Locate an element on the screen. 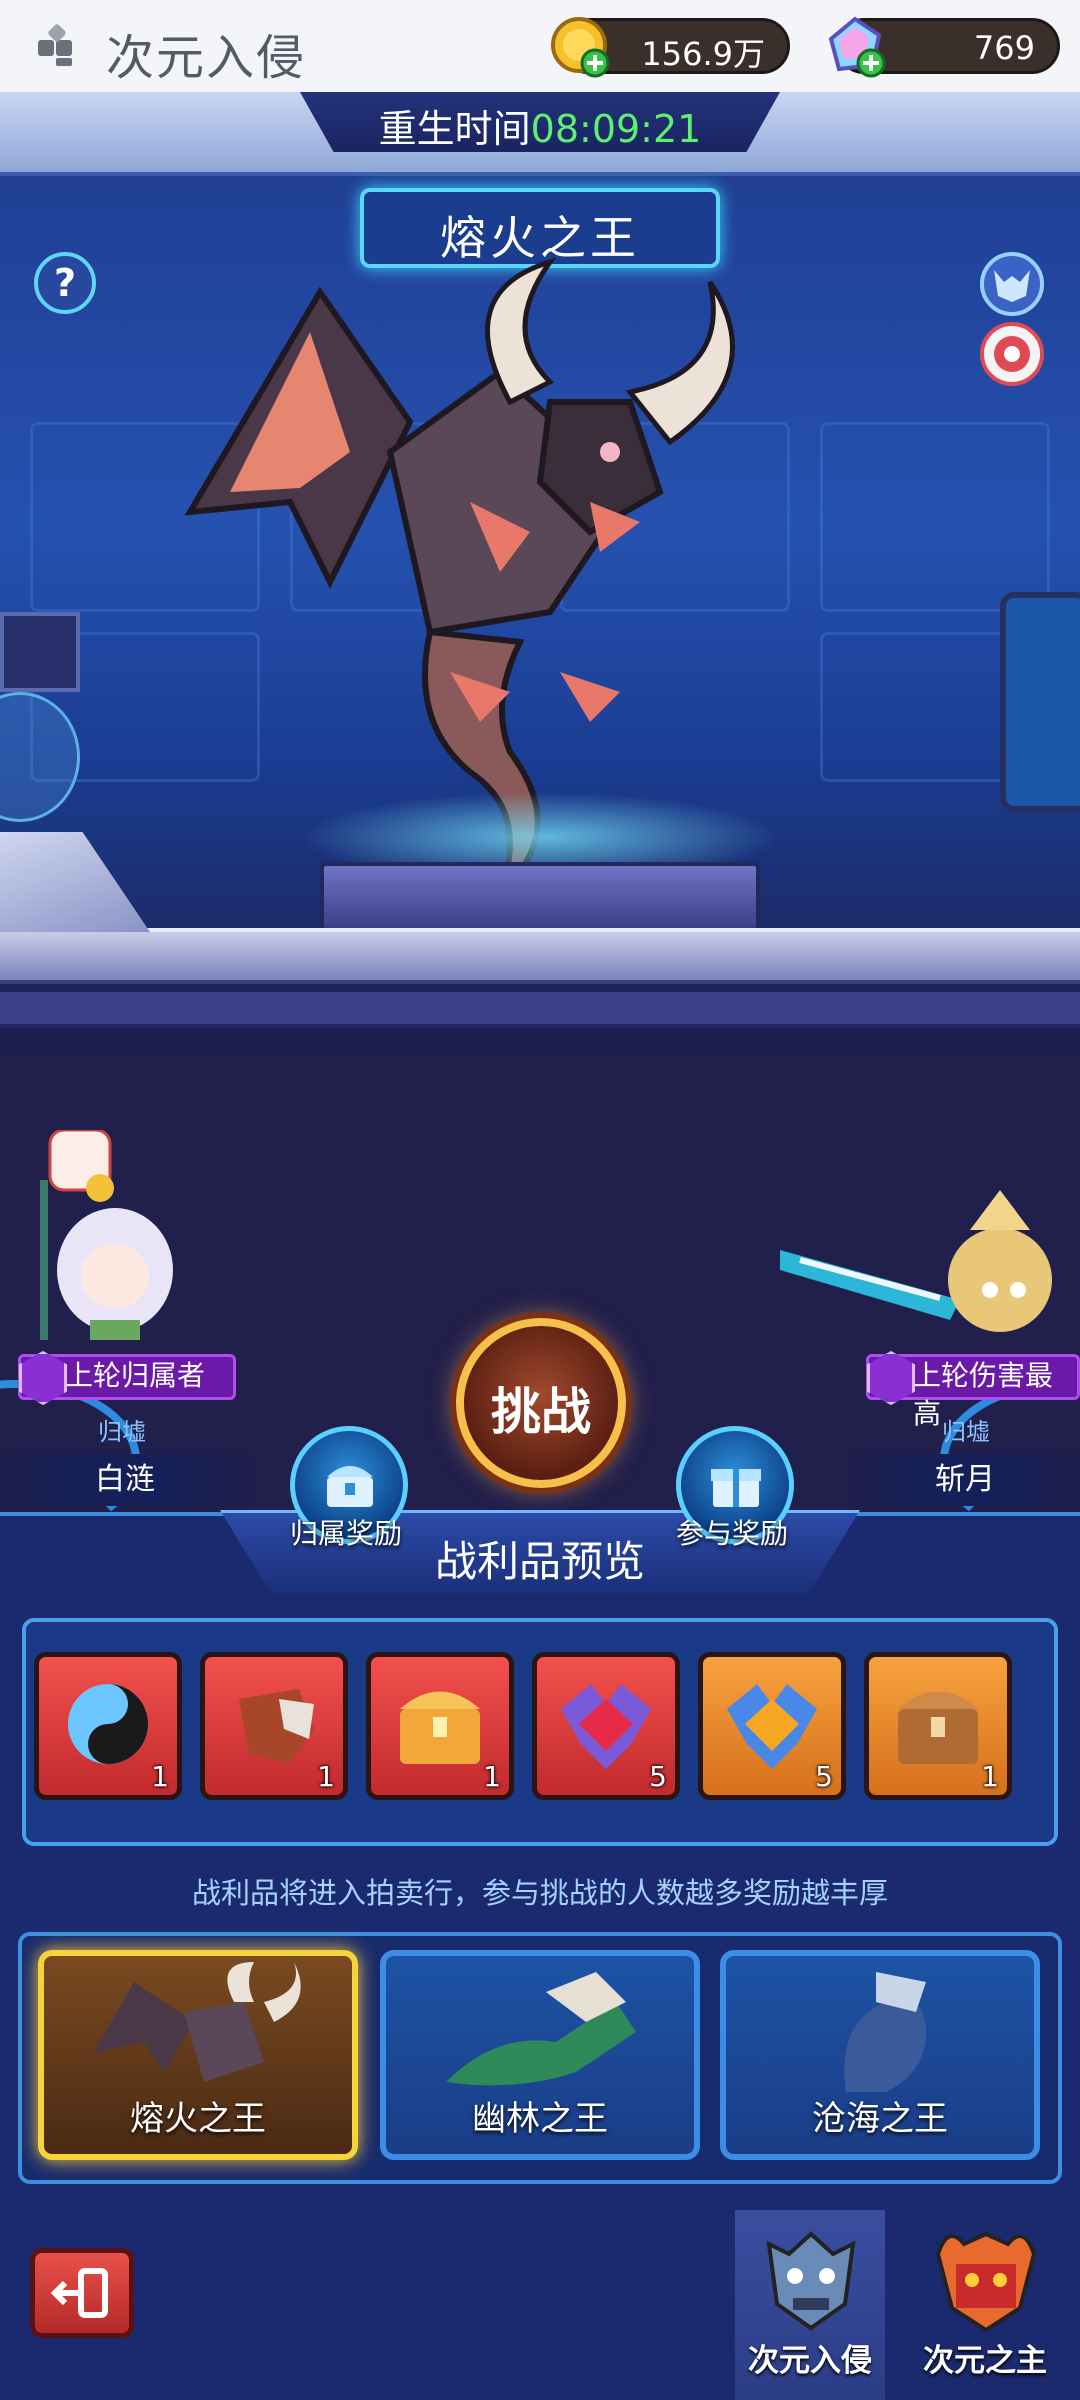 Image resolution: width=1080 pixels, height=2400 pixels. left-player-name: 白涟 is located at coordinates (125, 1480).